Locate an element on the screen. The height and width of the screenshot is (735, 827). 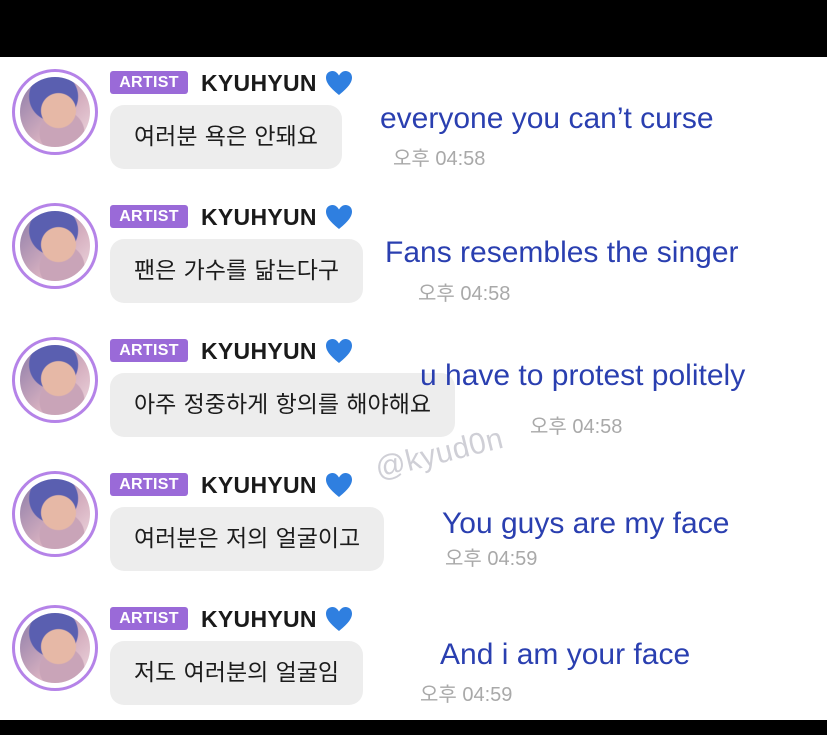
message-bubble: 팬은 가수를 닮는다구 is located at coordinates (237, 271).